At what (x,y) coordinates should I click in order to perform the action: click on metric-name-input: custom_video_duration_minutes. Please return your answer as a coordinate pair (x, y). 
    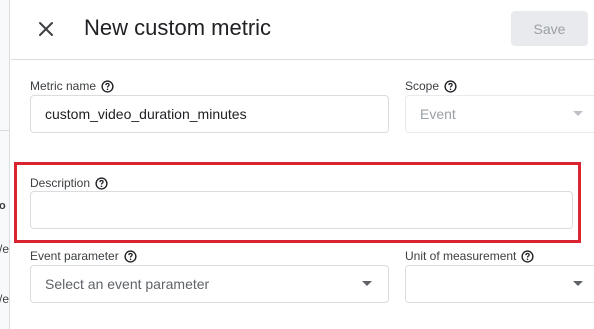
    Looking at the image, I should click on (209, 114).